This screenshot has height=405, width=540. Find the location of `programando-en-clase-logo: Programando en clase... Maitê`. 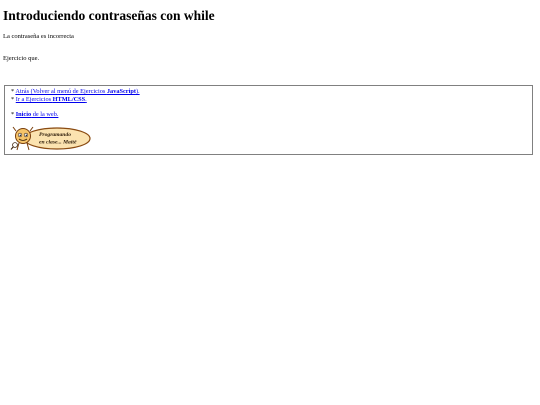

programando-en-clase-logo: Programando en clase... Maitê is located at coordinates (50, 138).